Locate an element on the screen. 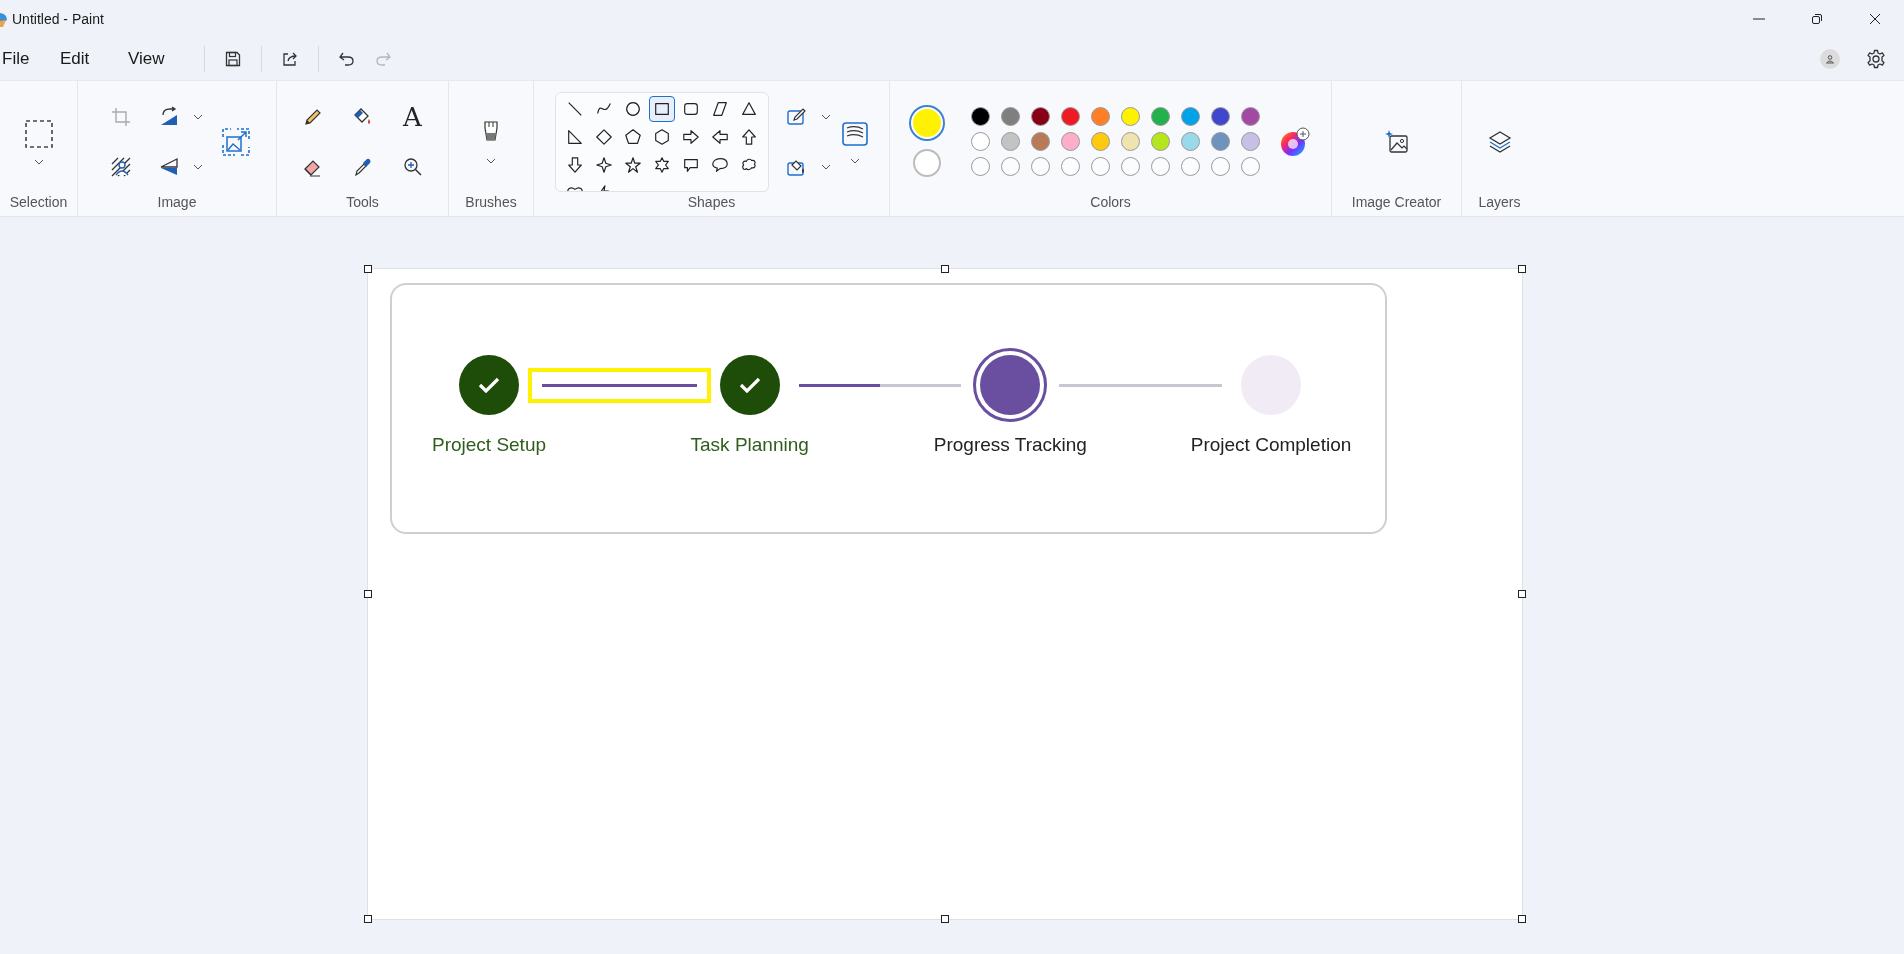 The width and height of the screenshot is (1904, 954). close-icon is located at coordinates (1875, 19).